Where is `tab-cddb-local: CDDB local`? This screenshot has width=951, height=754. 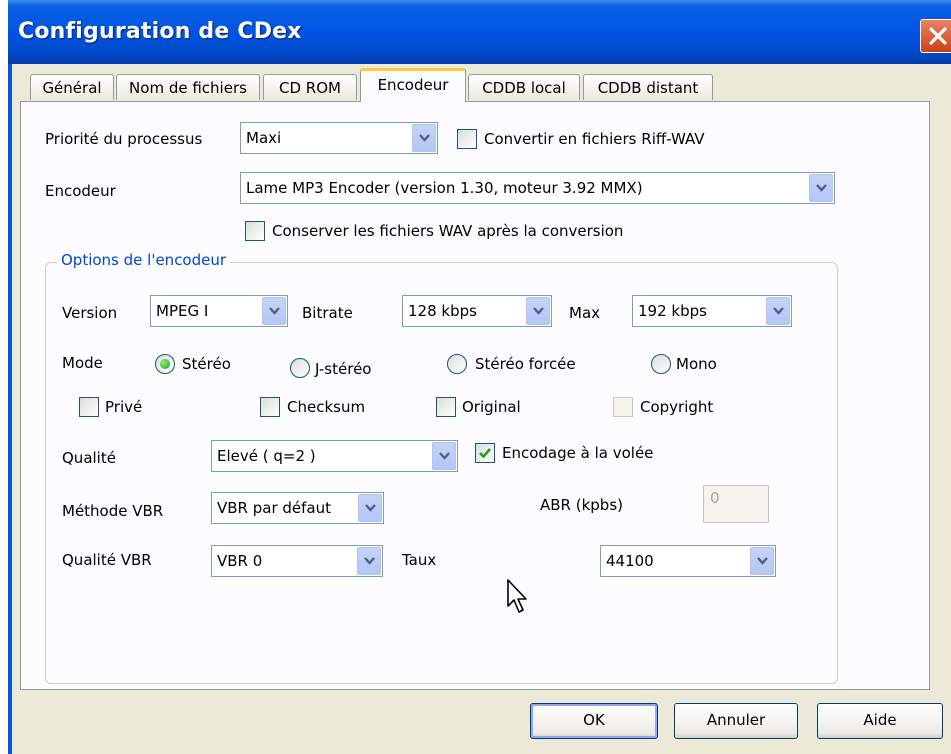 tab-cddb-local: CDDB local is located at coordinates (524, 87).